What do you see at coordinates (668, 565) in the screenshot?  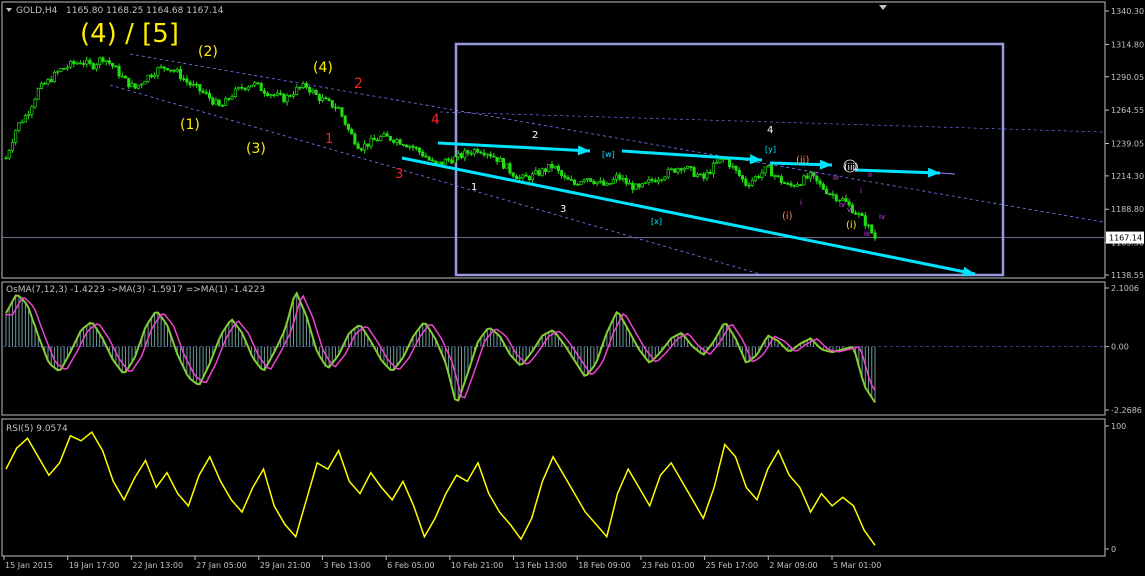 I see `time-tick-label: 23 Feb 01:00` at bounding box center [668, 565].